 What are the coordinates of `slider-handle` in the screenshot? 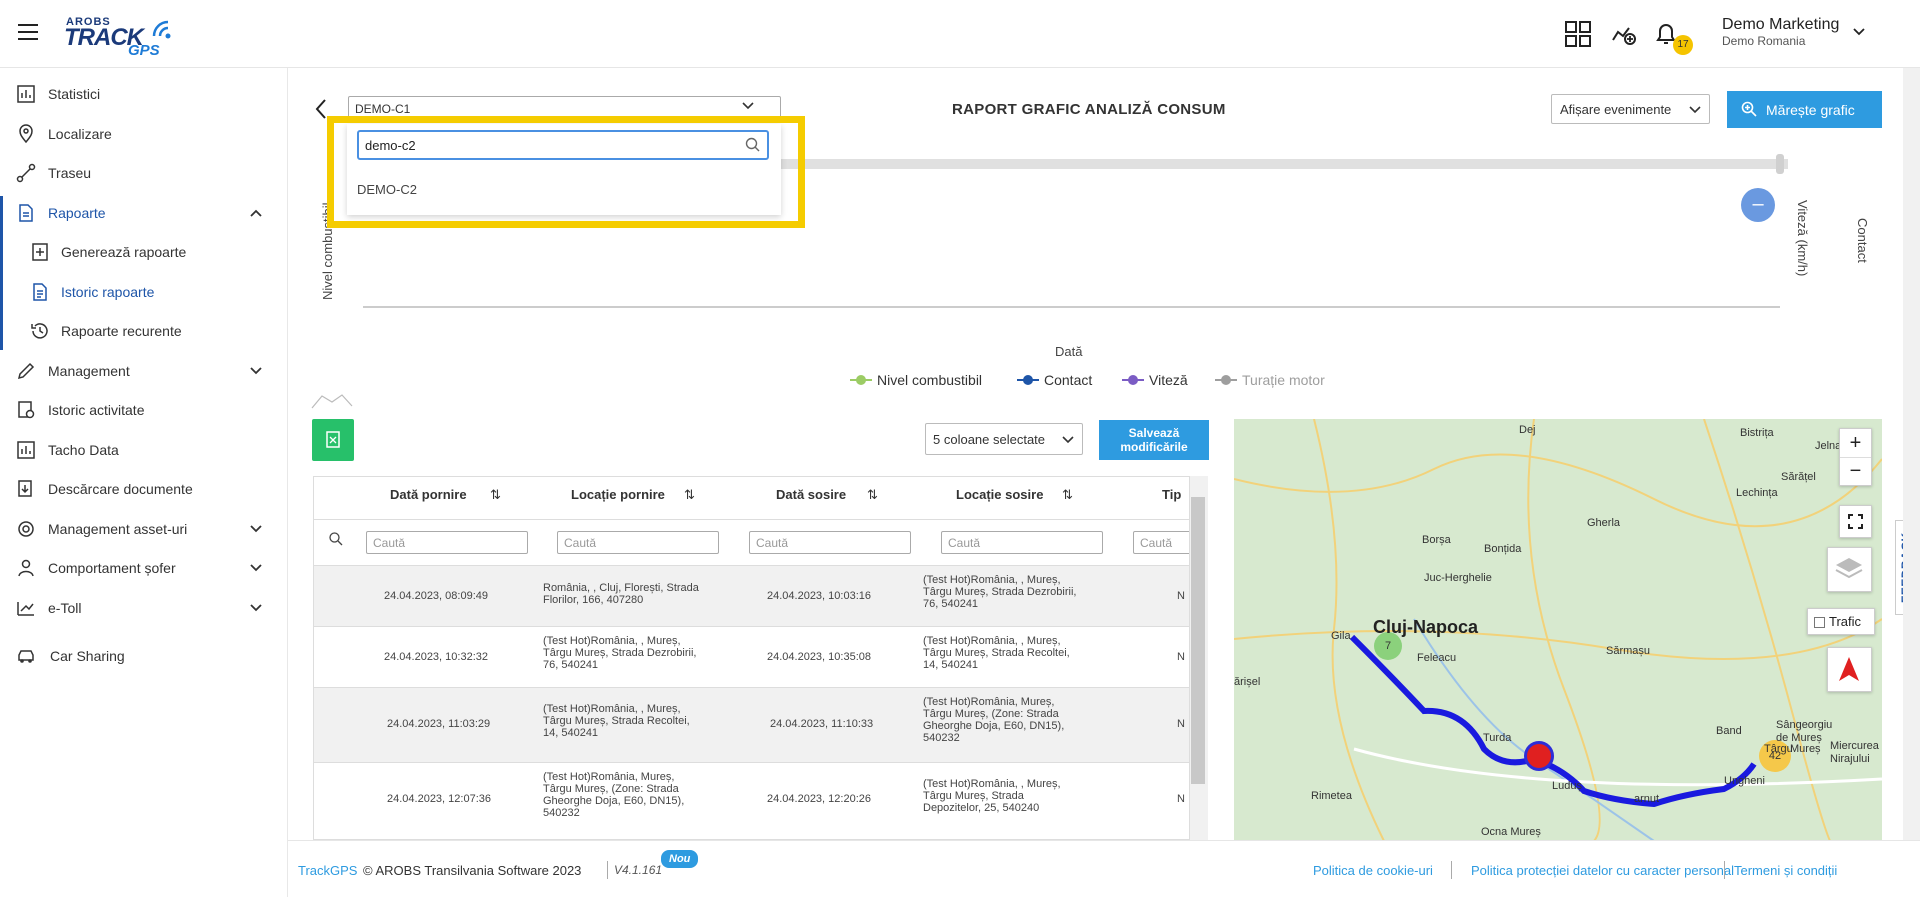 It's located at (1780, 164).